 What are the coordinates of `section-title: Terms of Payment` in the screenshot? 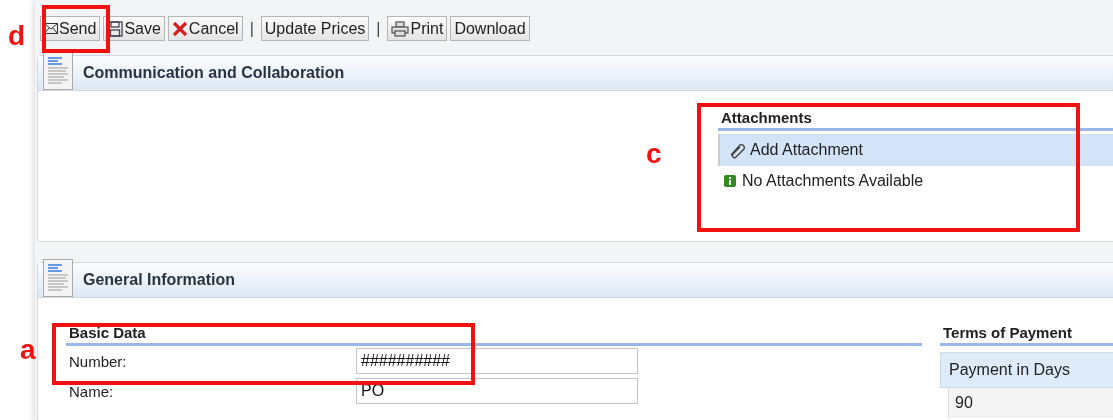 It's located at (1026, 335).